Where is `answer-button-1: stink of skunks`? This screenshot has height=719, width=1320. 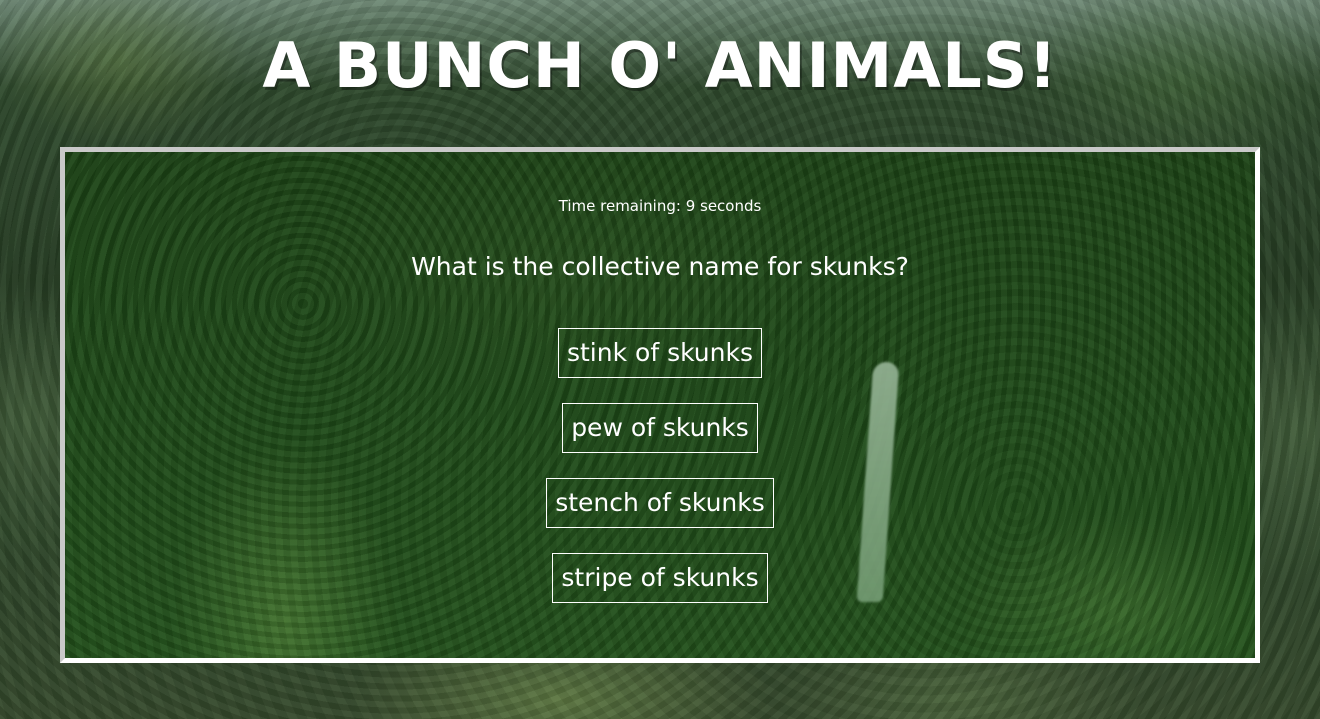 answer-button-1: stink of skunks is located at coordinates (659, 353).